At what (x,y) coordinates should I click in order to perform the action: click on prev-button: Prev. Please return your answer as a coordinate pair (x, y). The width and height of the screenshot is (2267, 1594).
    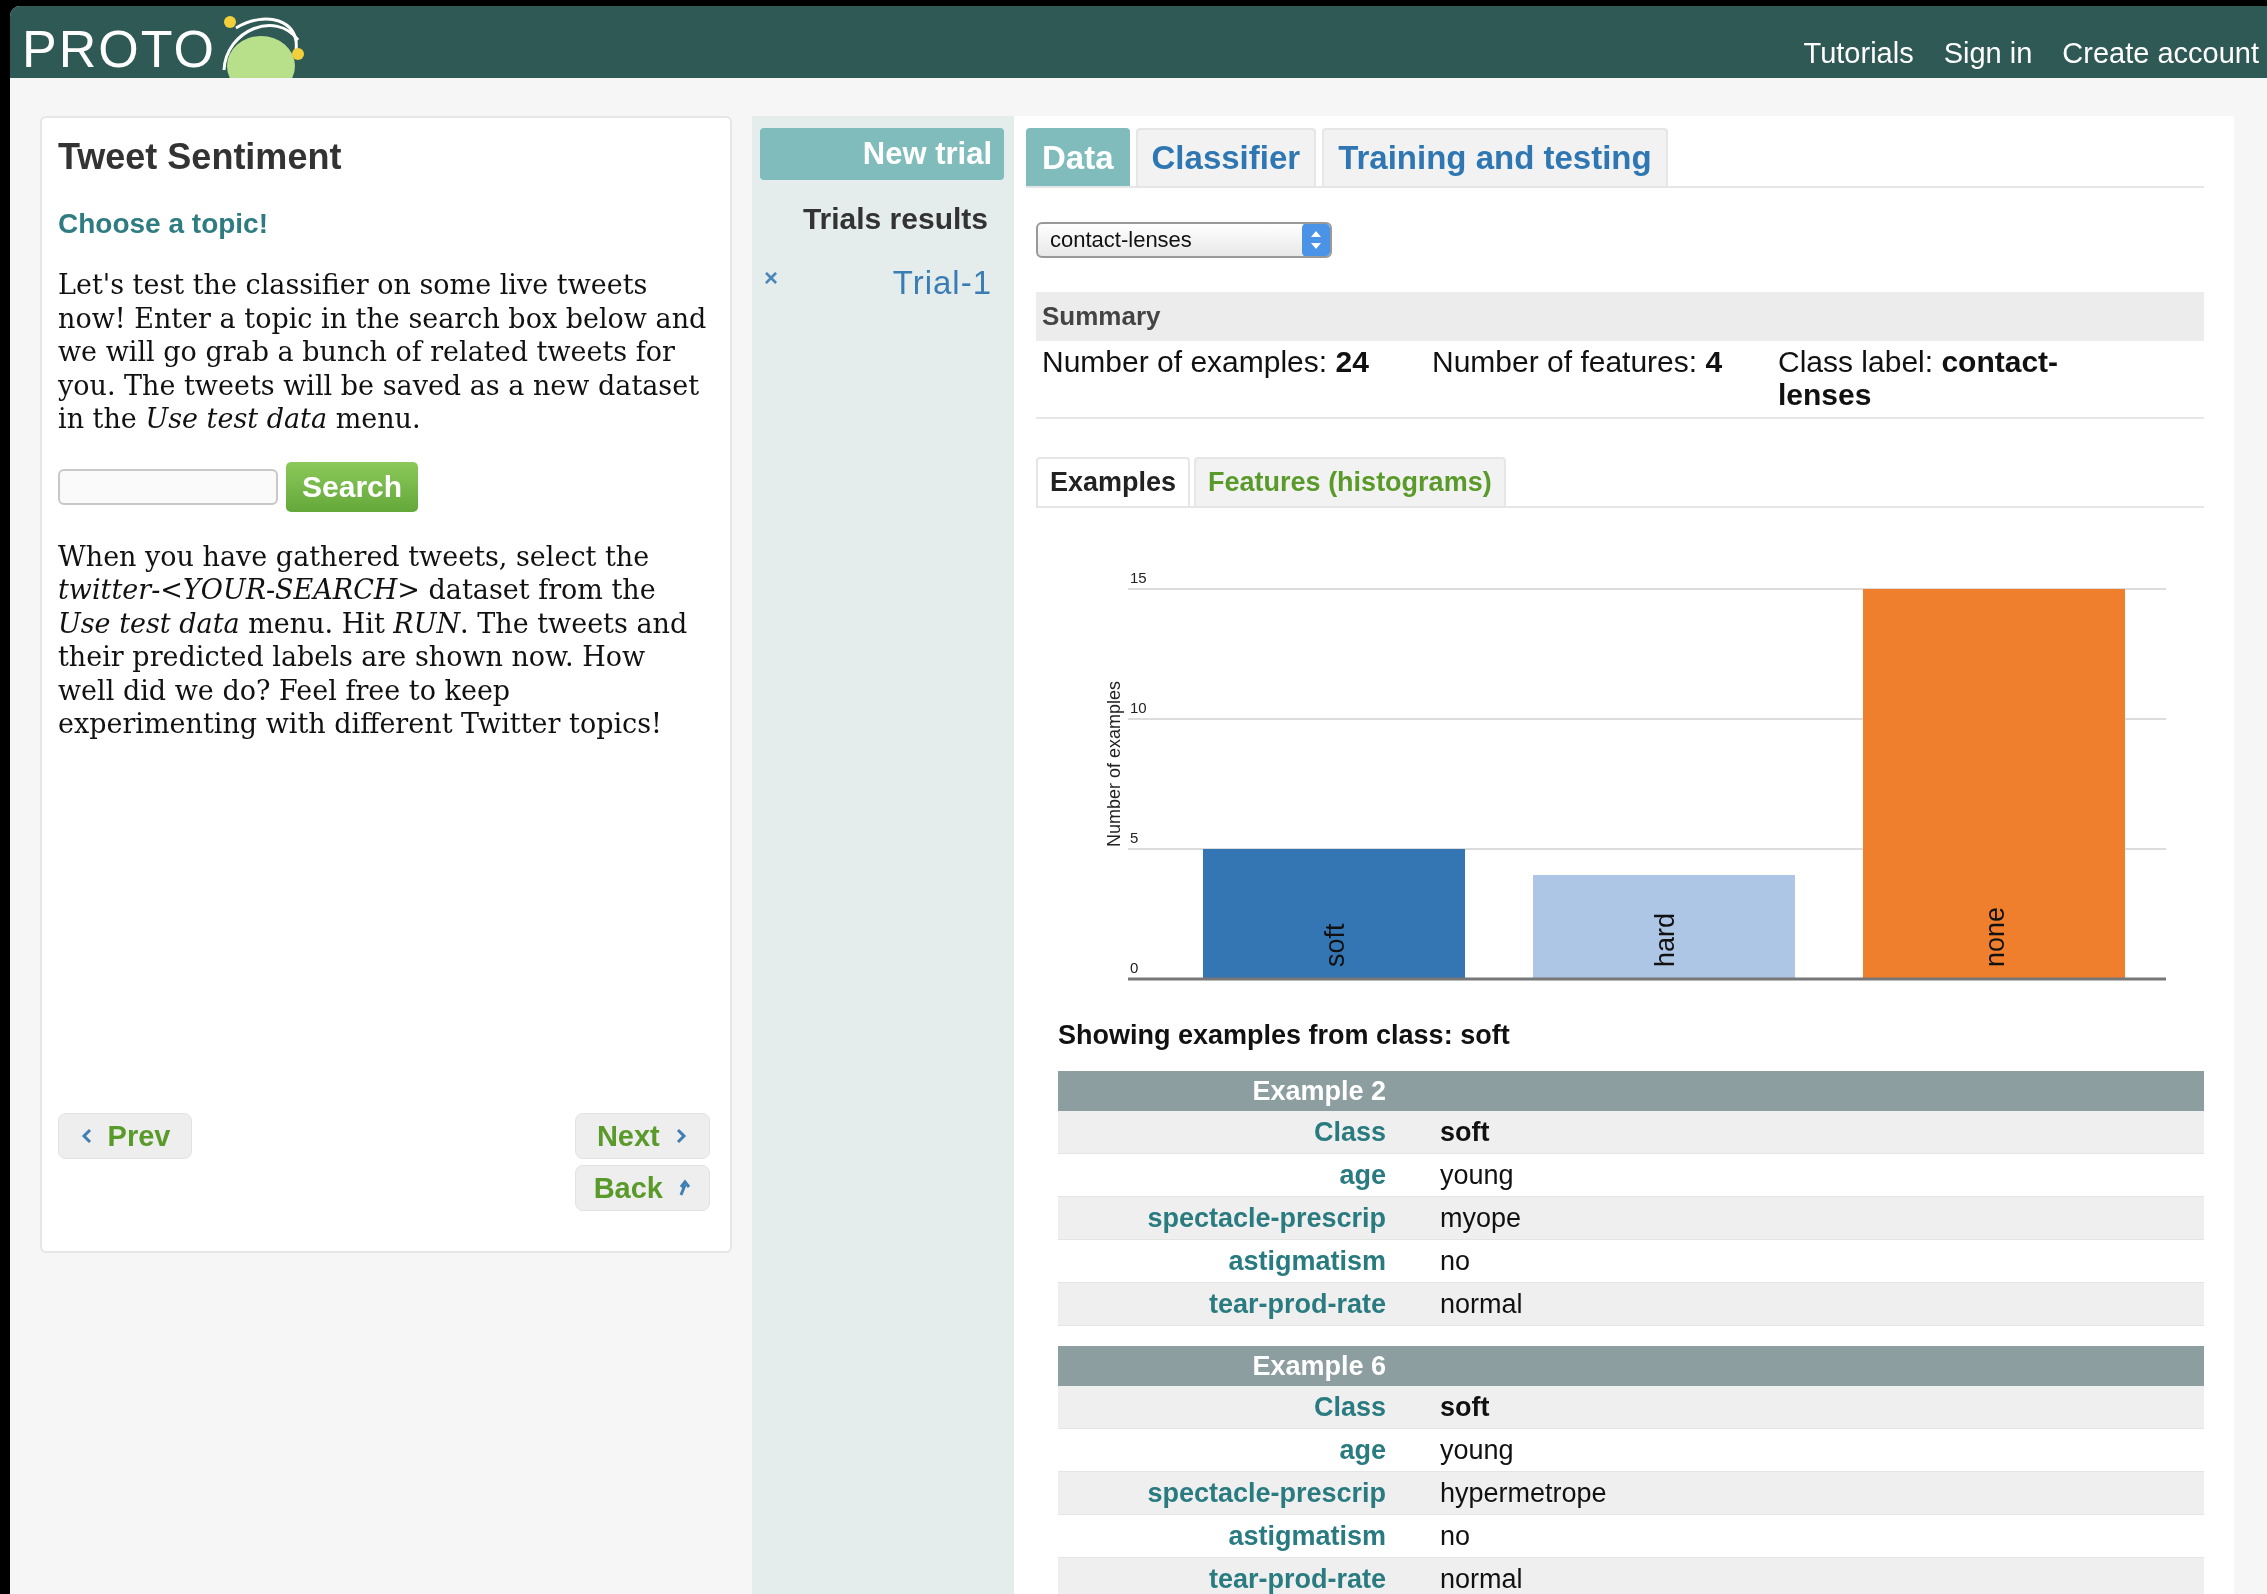
    Looking at the image, I should click on (125, 1136).